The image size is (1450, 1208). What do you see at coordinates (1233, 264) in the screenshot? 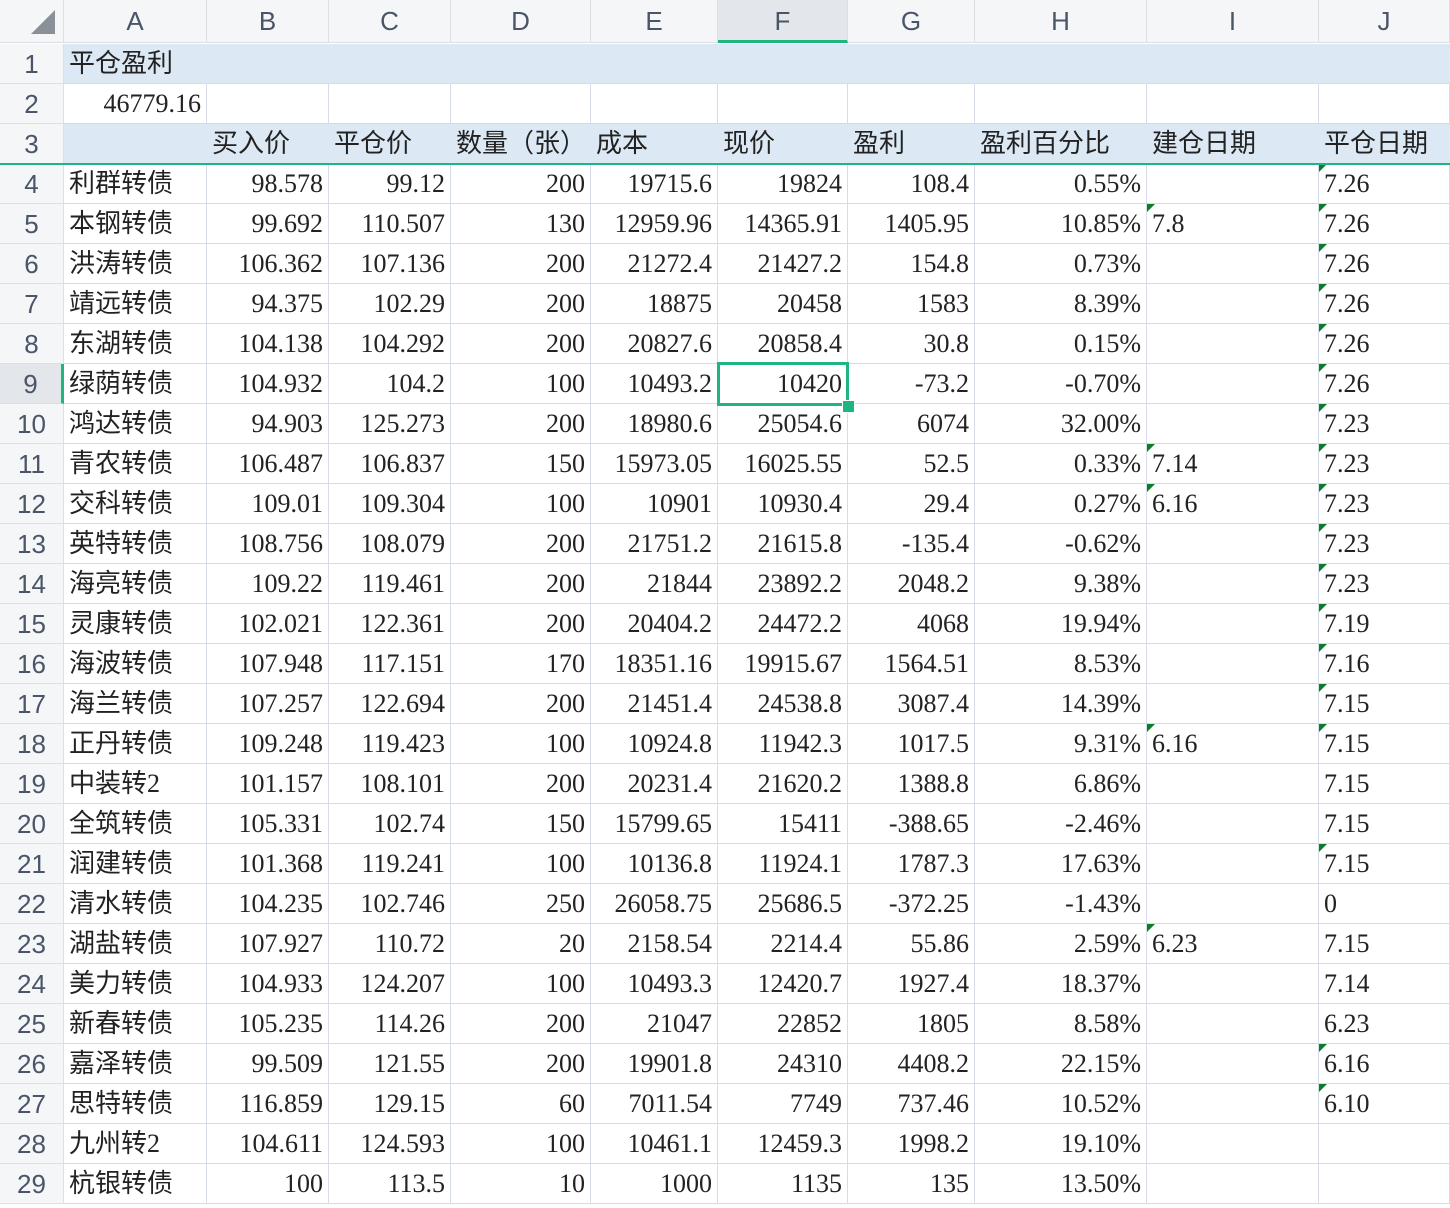
I see `cell-I6` at bounding box center [1233, 264].